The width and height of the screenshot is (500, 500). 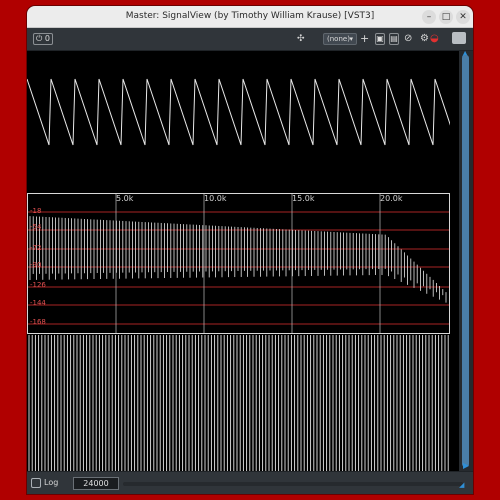 I want to click on power-icon: ⏻, so click(x=39, y=38).